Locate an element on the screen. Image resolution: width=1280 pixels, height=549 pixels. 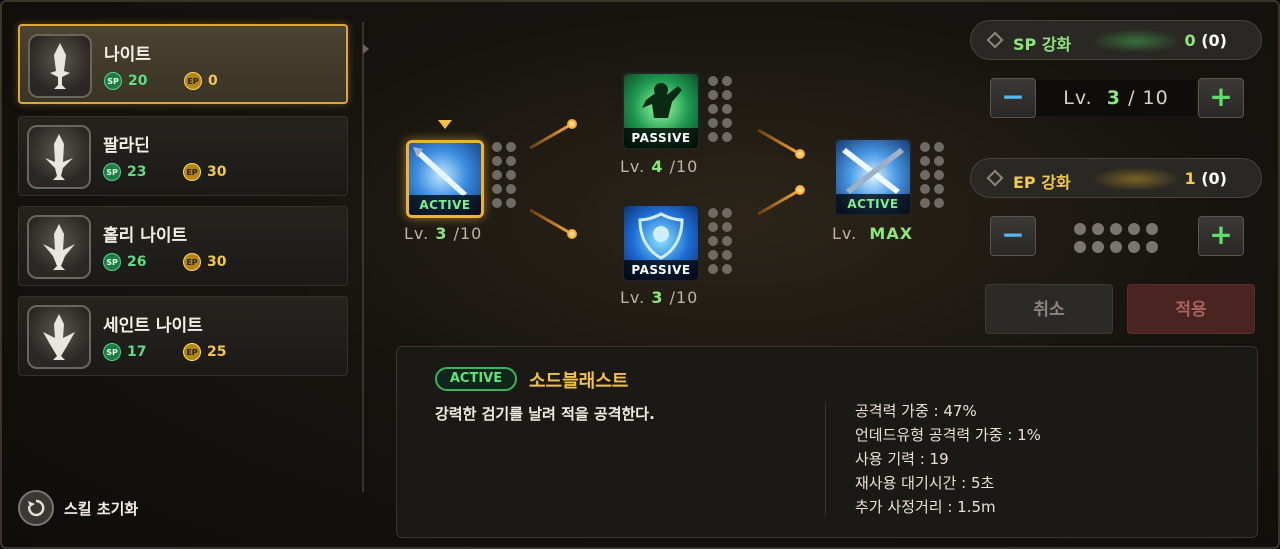
stat-line: 사용 기력 : 19 is located at coordinates (902, 459).